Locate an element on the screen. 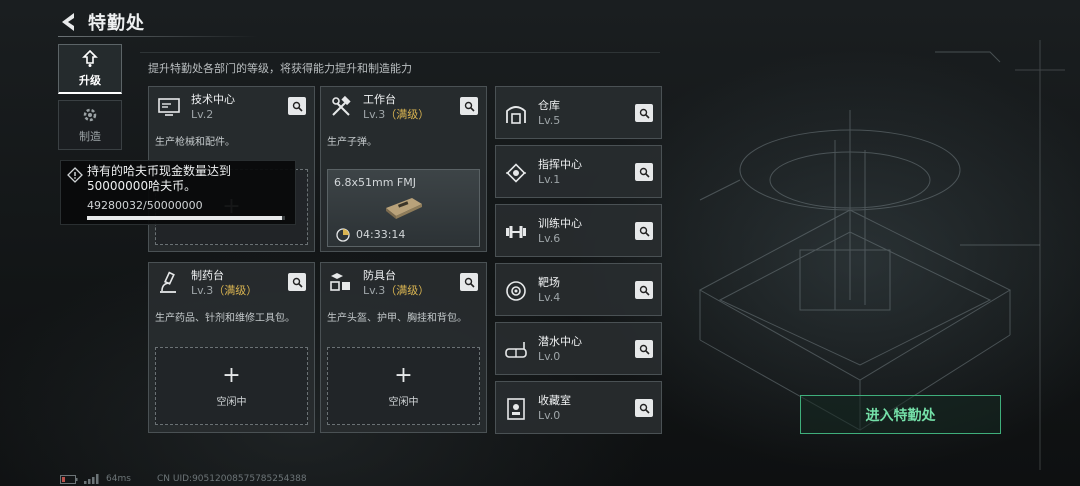  page-title: 特勤处 is located at coordinates (116, 23).